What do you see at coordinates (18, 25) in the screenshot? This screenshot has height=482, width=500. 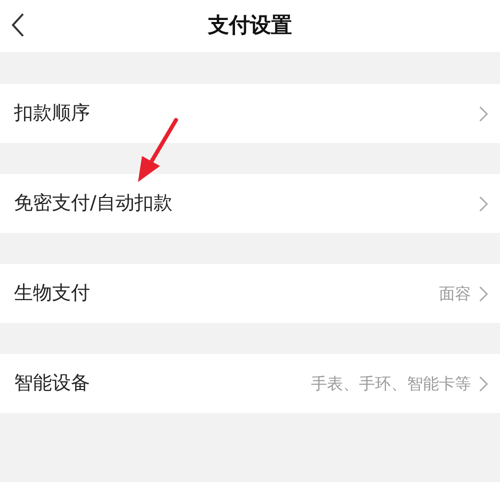 I see `back-icon` at bounding box center [18, 25].